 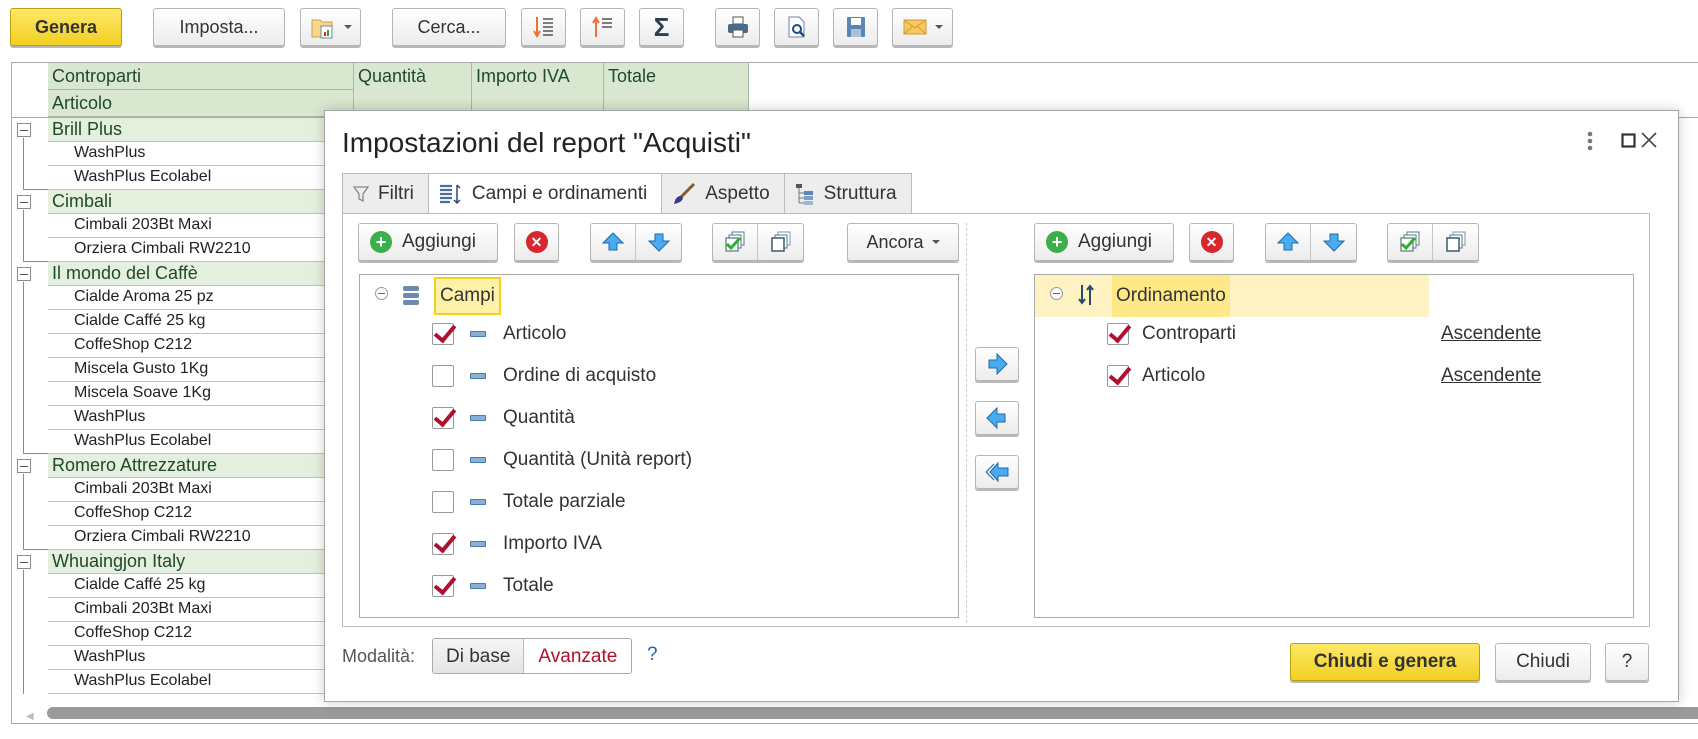 What do you see at coordinates (413, 90) in the screenshot?
I see `header-quantity: Quantità` at bounding box center [413, 90].